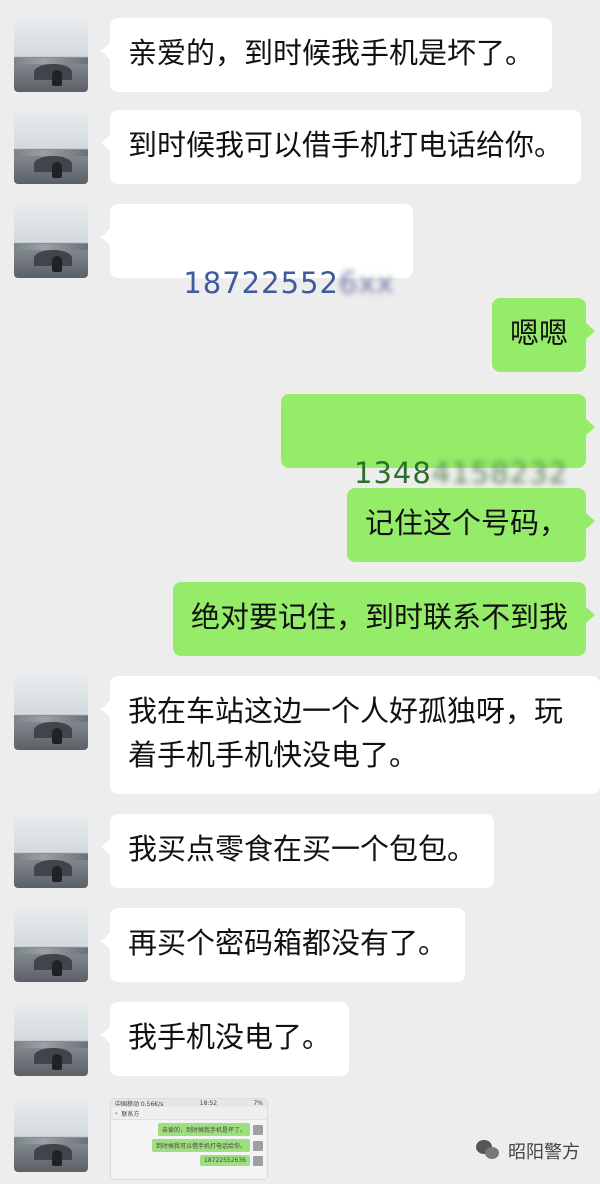  Describe the element at coordinates (139, 1104) in the screenshot. I see `screenshot-status-left: 中国移动 0.56K/s` at that location.